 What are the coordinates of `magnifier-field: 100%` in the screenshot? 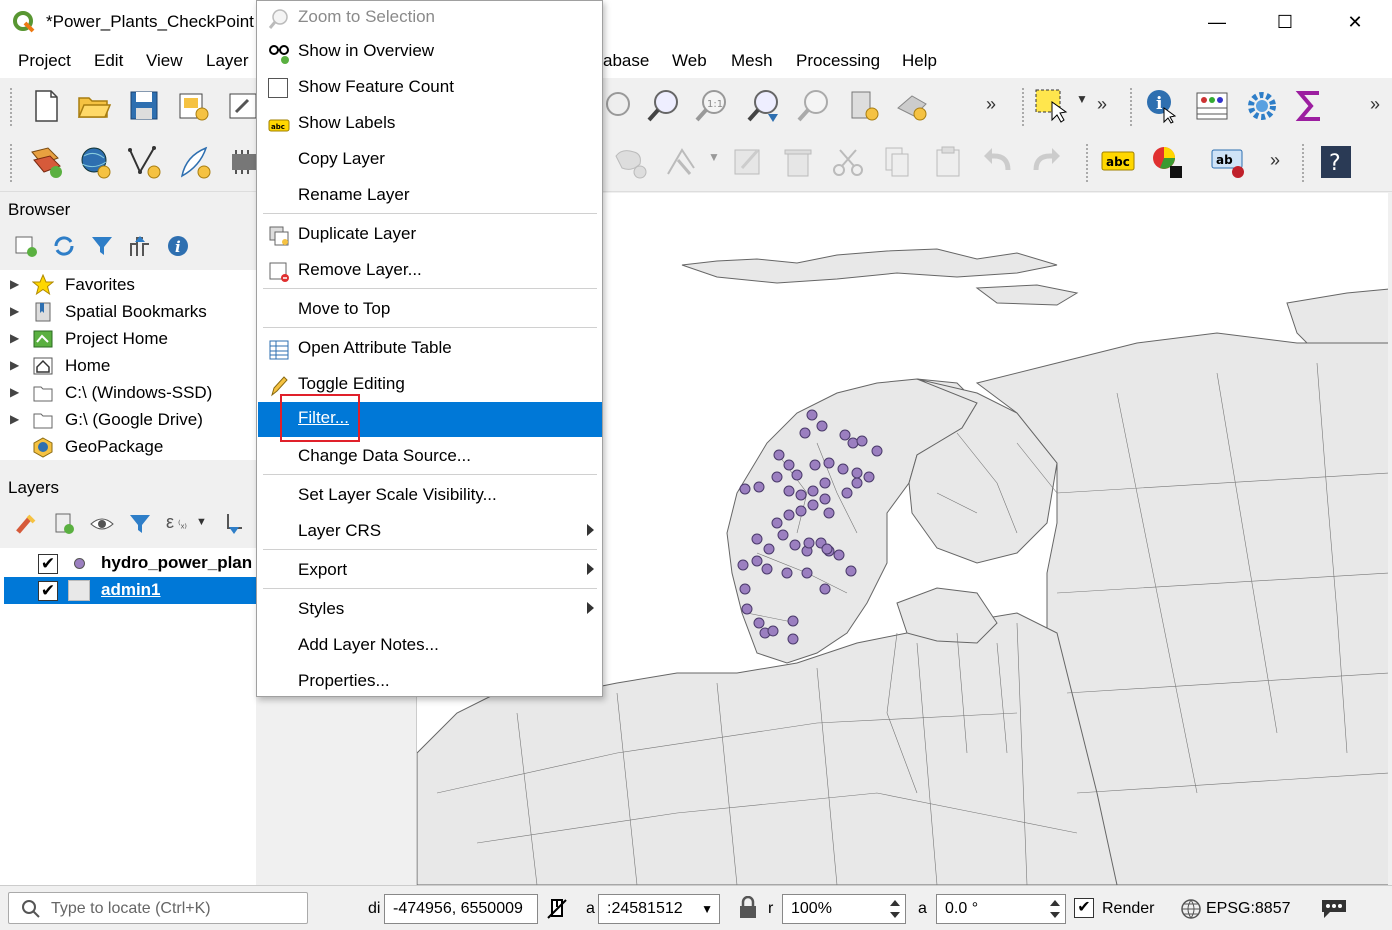 It's located at (844, 909).